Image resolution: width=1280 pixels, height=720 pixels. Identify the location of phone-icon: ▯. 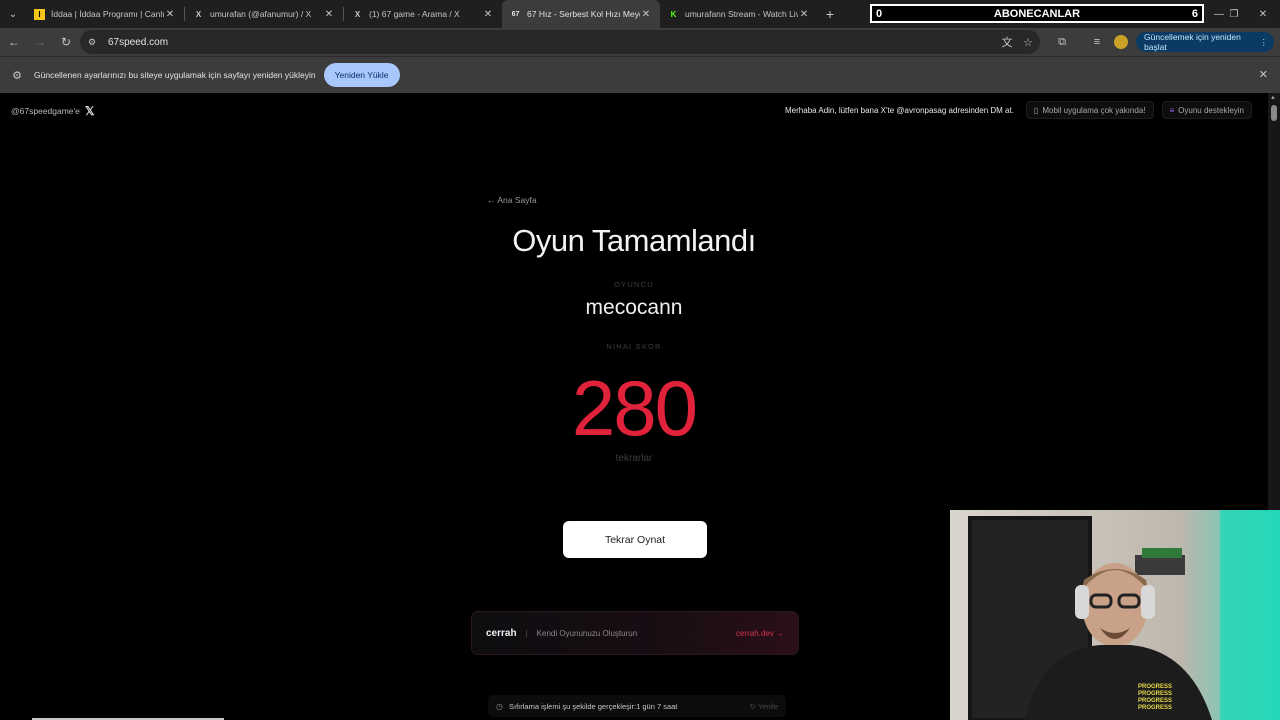
(1036, 110).